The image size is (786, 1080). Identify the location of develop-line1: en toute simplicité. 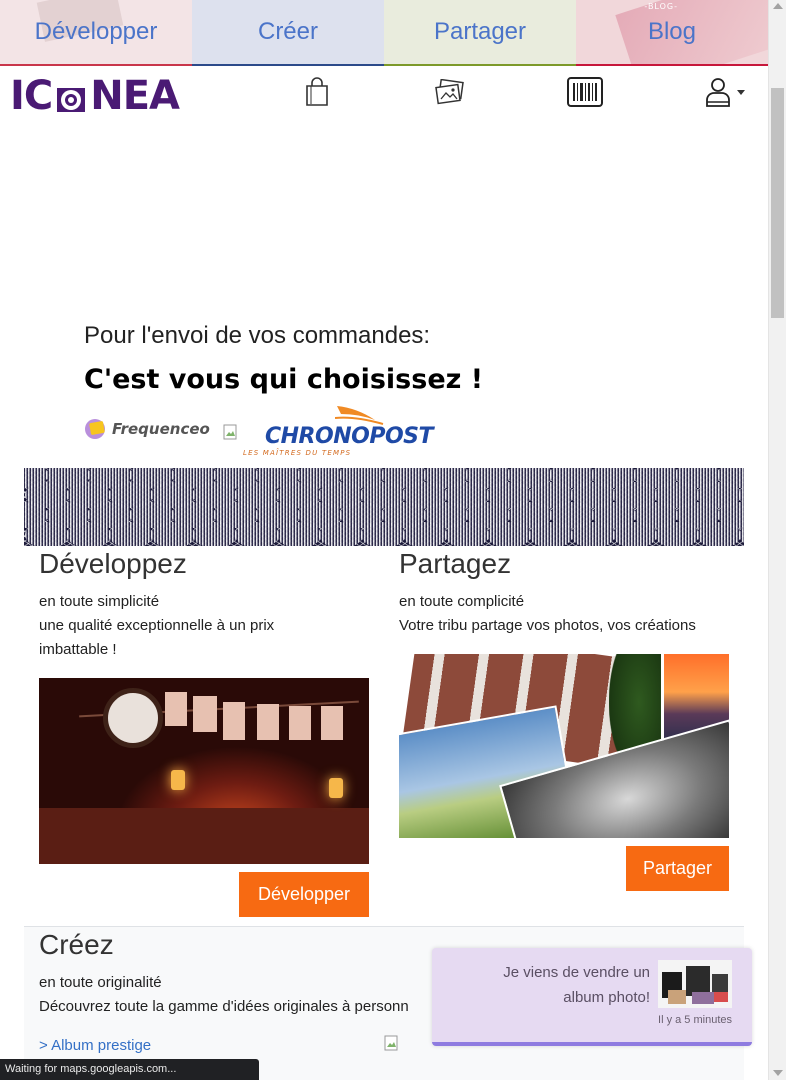
(99, 601).